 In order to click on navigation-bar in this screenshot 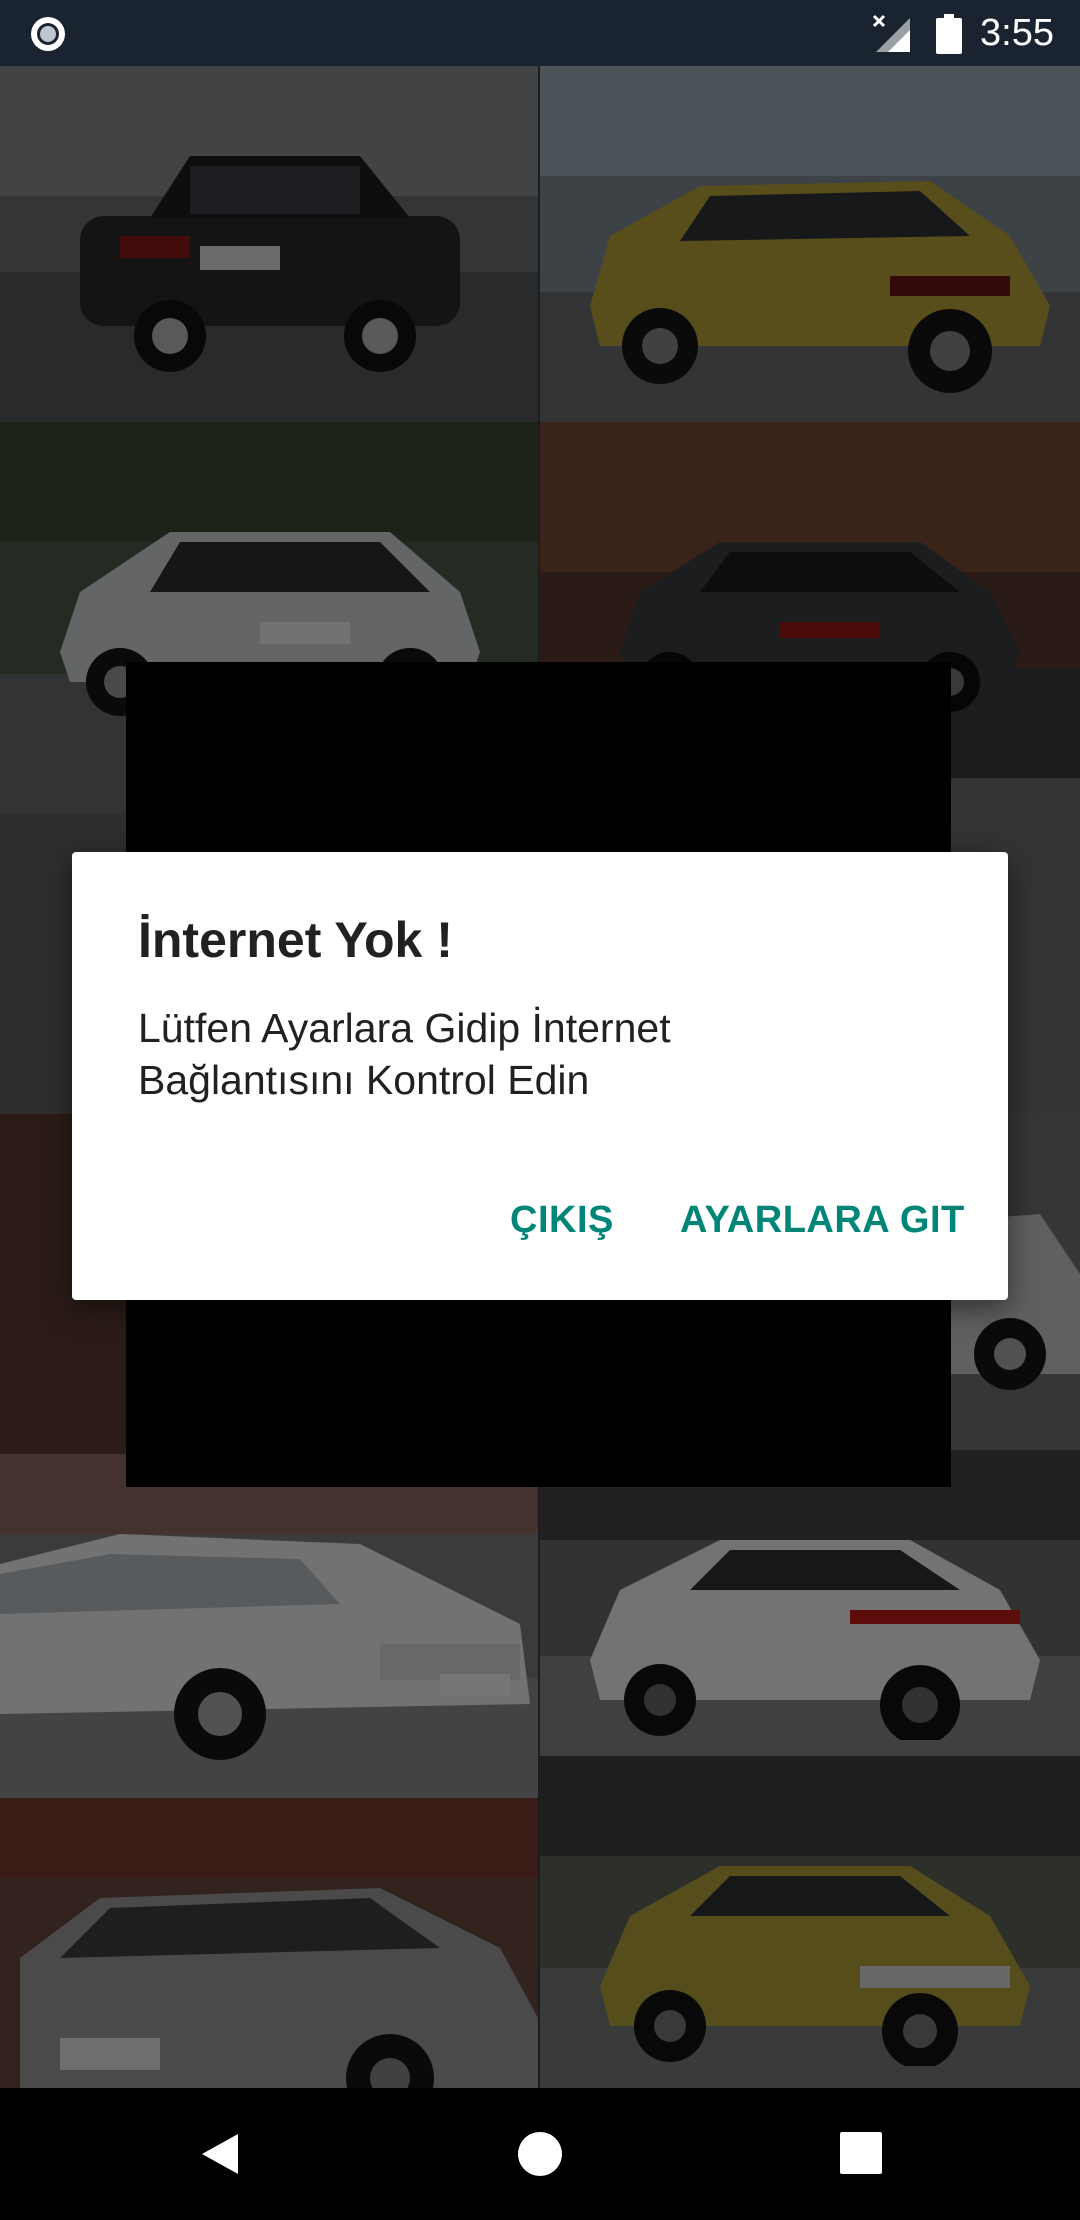, I will do `click(540, 2154)`.